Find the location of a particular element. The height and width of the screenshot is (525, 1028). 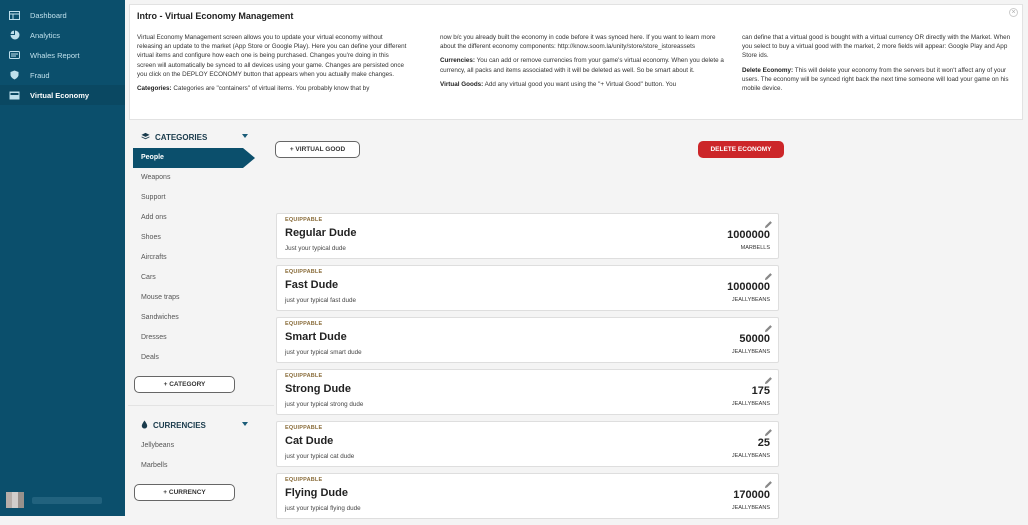

add-category-button: + CATEGORY is located at coordinates (184, 384).